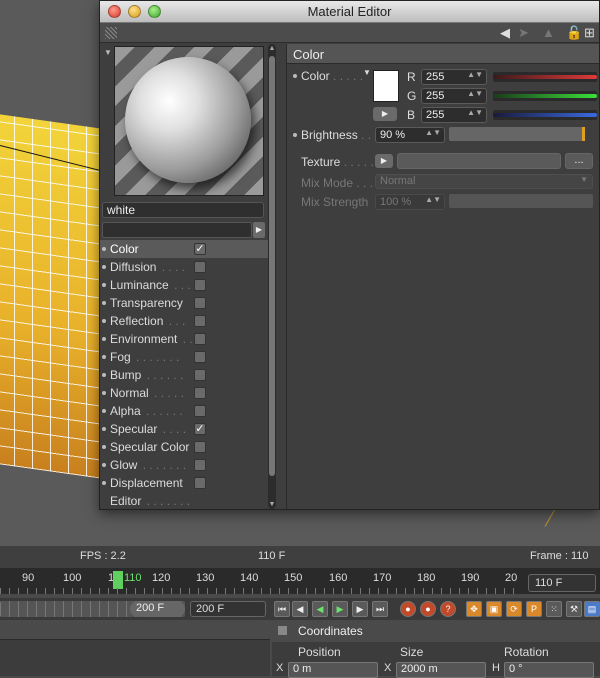  What do you see at coordinates (562, 583) in the screenshot?
I see `current-frame-field: 110 F` at bounding box center [562, 583].